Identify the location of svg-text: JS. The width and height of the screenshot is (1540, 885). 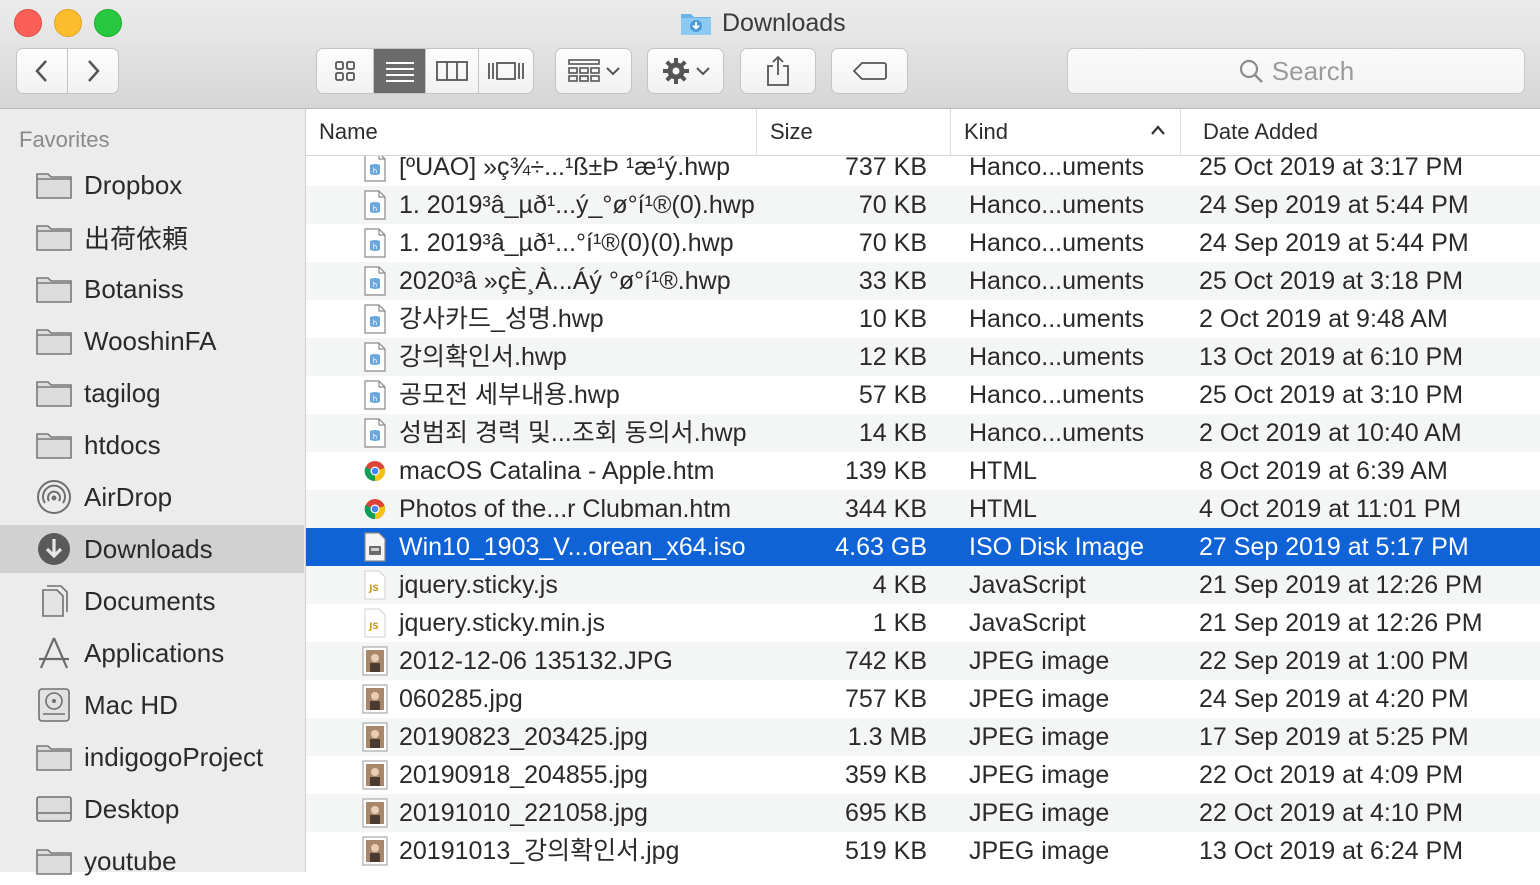
(373, 627).